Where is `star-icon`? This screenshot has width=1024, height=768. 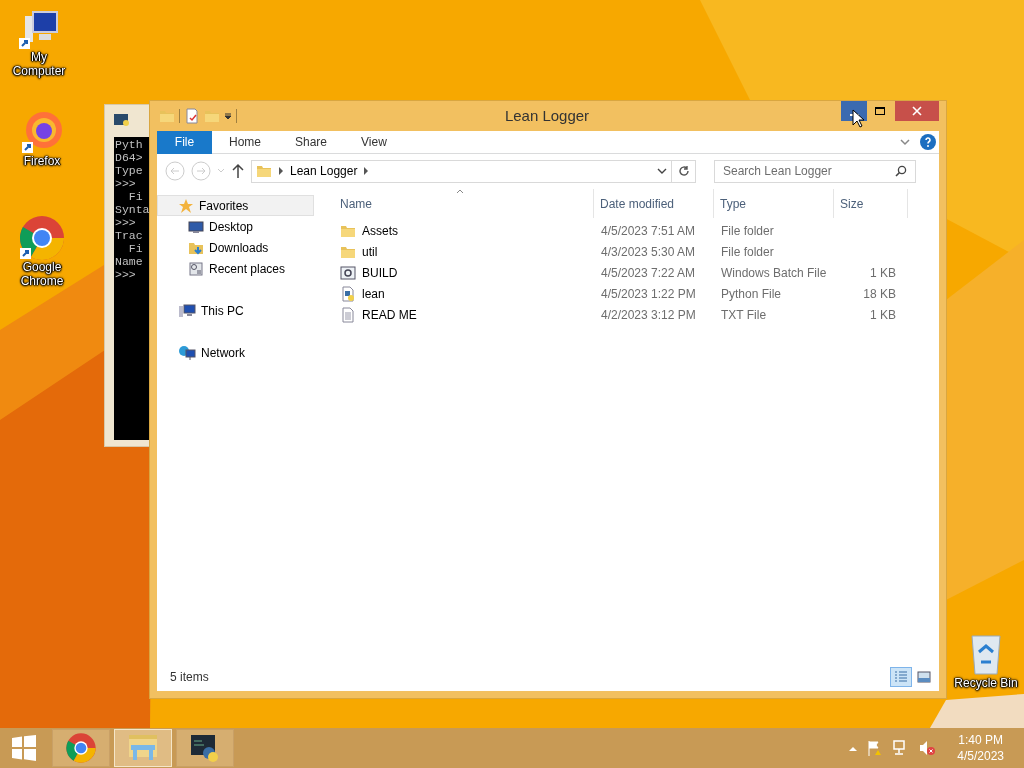
star-icon is located at coordinates (186, 205).